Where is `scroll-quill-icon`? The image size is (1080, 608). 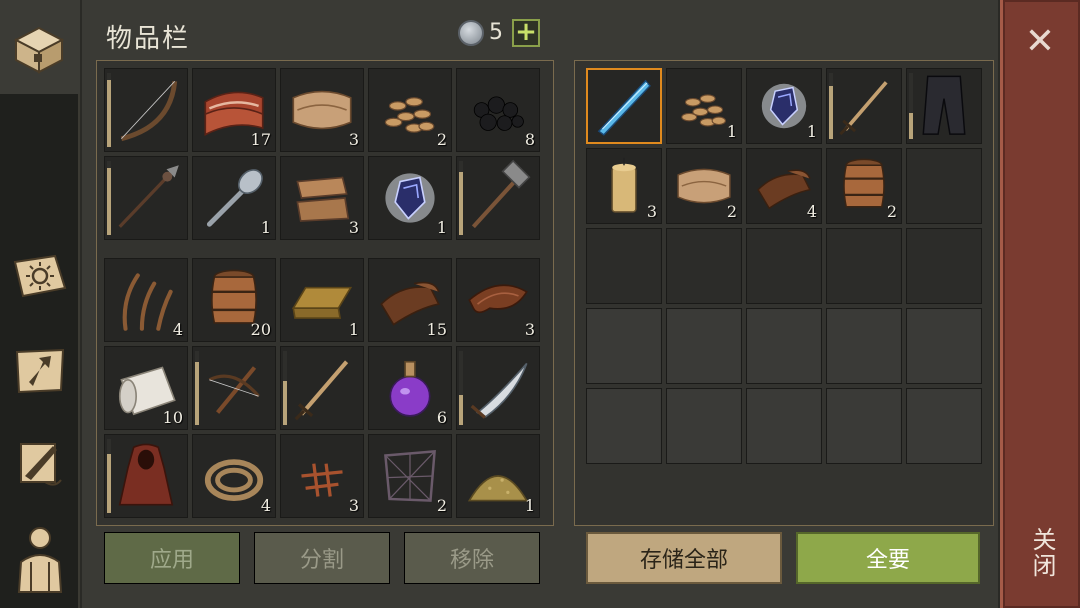 scroll-quill-icon is located at coordinates (40, 464).